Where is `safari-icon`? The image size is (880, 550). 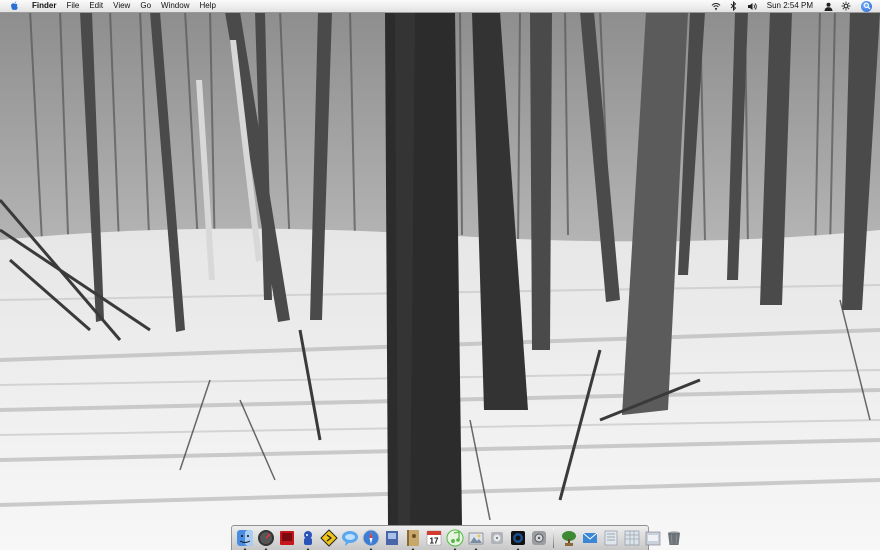 safari-icon is located at coordinates (371, 539).